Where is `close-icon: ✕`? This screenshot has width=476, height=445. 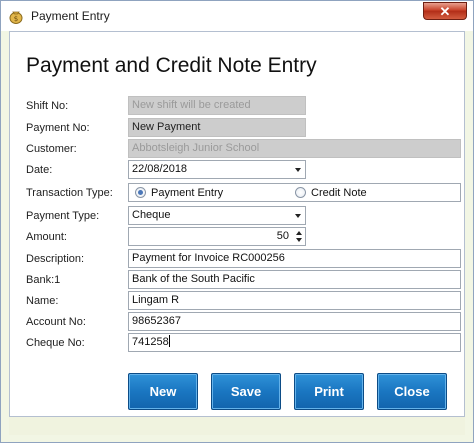 close-icon: ✕ is located at coordinates (445, 11).